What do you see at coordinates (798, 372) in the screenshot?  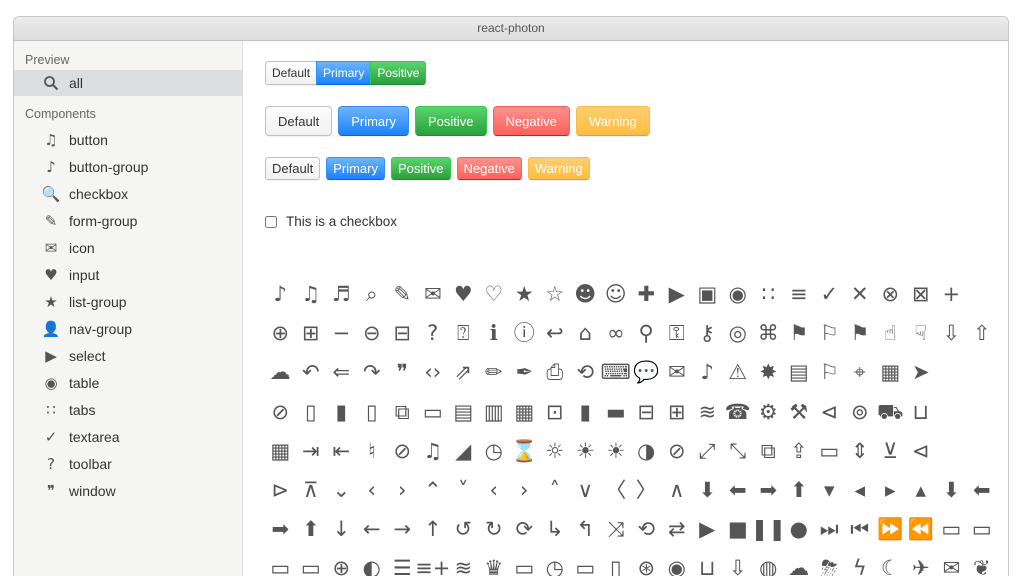 I see `vcard-icon: ▤` at bounding box center [798, 372].